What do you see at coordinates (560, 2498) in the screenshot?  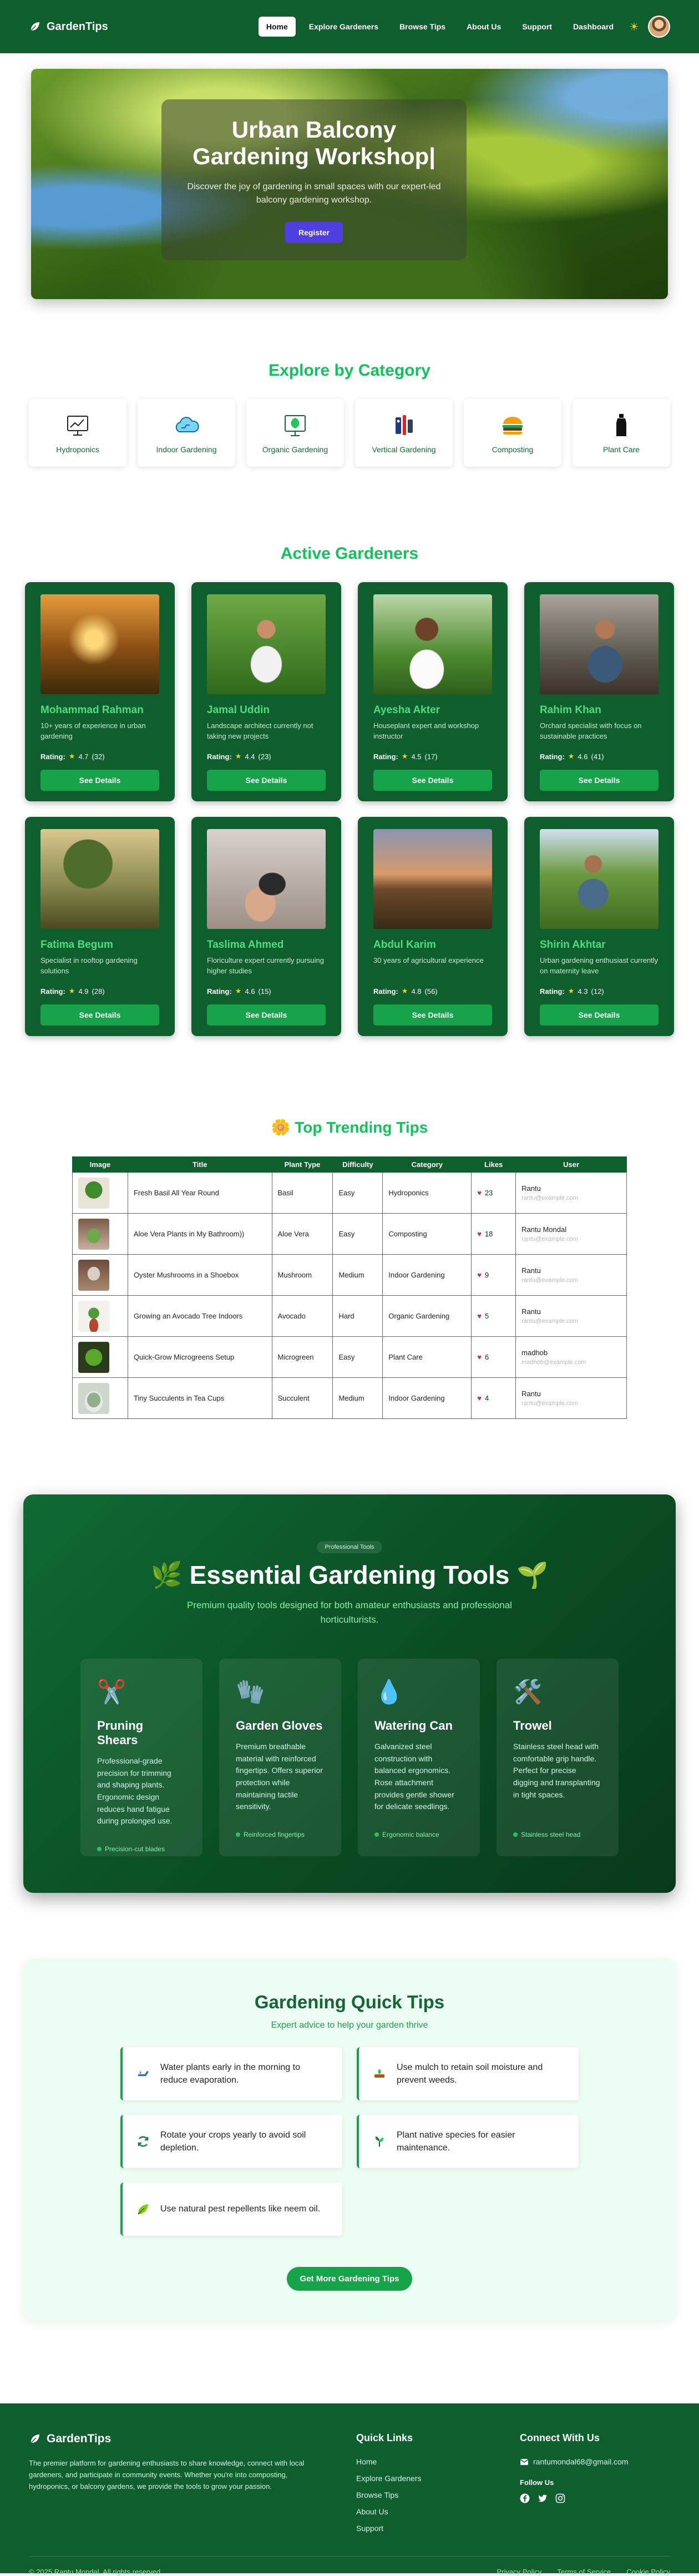 I see `instagram-icon` at bounding box center [560, 2498].